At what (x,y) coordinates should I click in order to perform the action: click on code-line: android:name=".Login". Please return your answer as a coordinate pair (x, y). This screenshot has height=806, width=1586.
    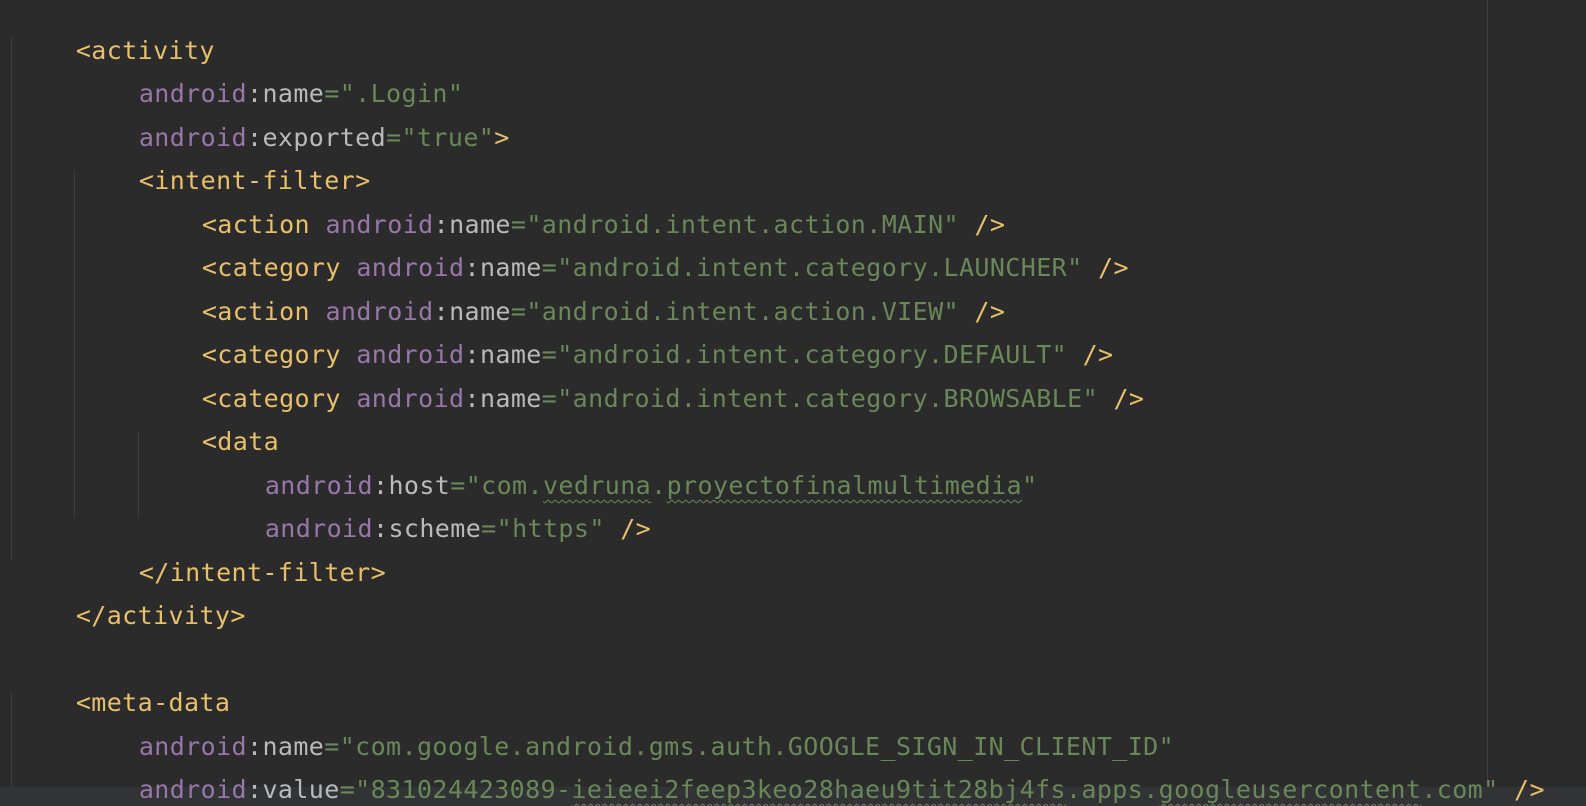
    Looking at the image, I should click on (231, 77).